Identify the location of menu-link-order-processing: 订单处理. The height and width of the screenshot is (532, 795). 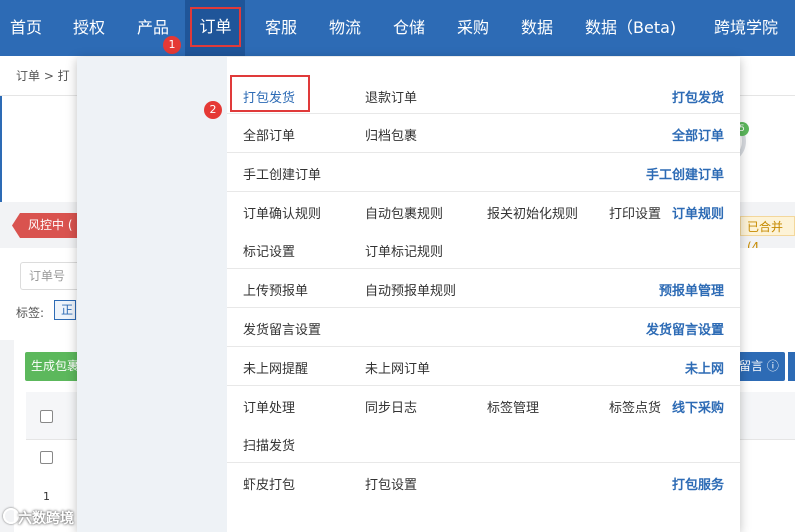
(269, 406).